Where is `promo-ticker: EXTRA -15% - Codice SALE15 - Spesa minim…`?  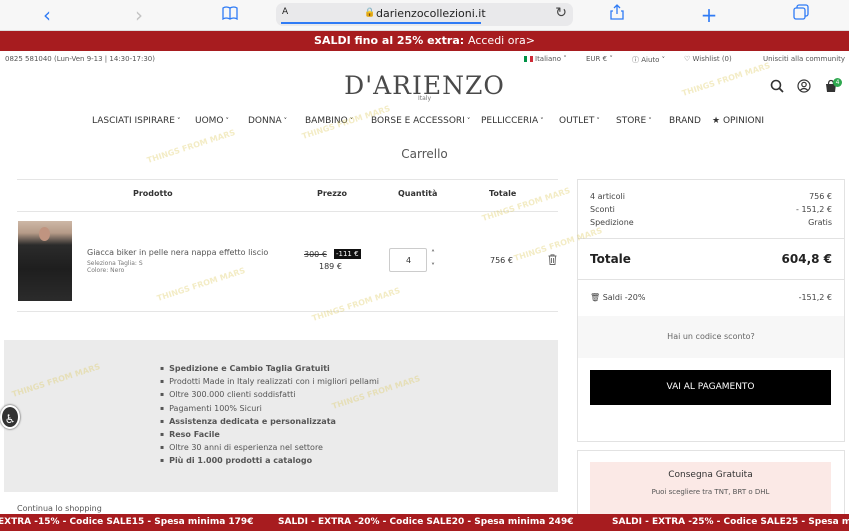
promo-ticker: EXTRA -15% - Codice SALE15 - Spesa minim… is located at coordinates (424, 522).